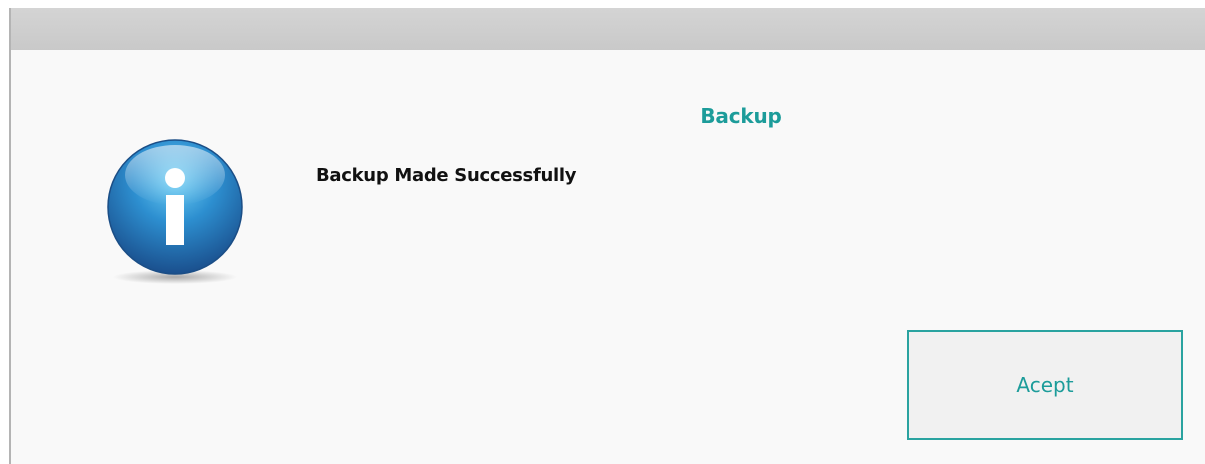 Image resolution: width=1205 pixels, height=464 pixels. Describe the element at coordinates (1045, 385) in the screenshot. I see `accept-button: Acept` at that location.